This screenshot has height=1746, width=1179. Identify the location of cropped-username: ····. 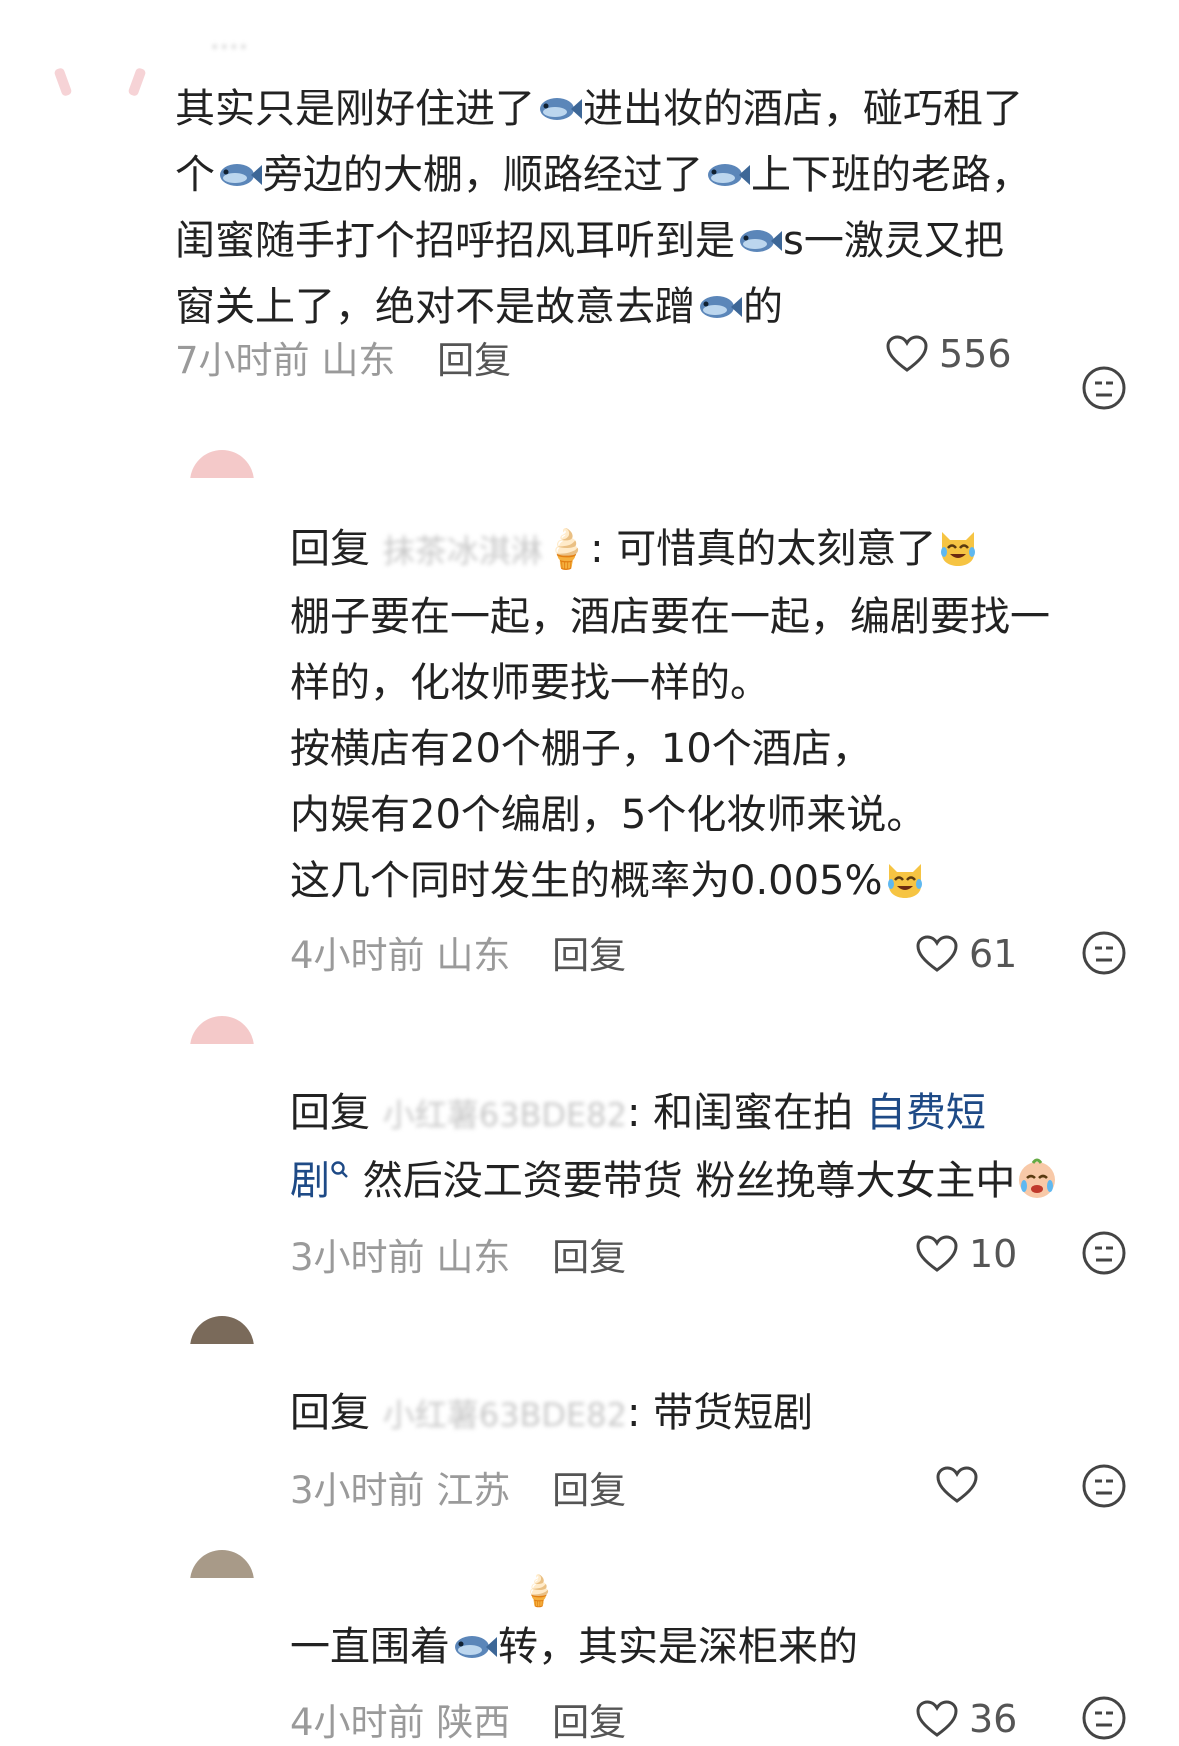
(229, 47).